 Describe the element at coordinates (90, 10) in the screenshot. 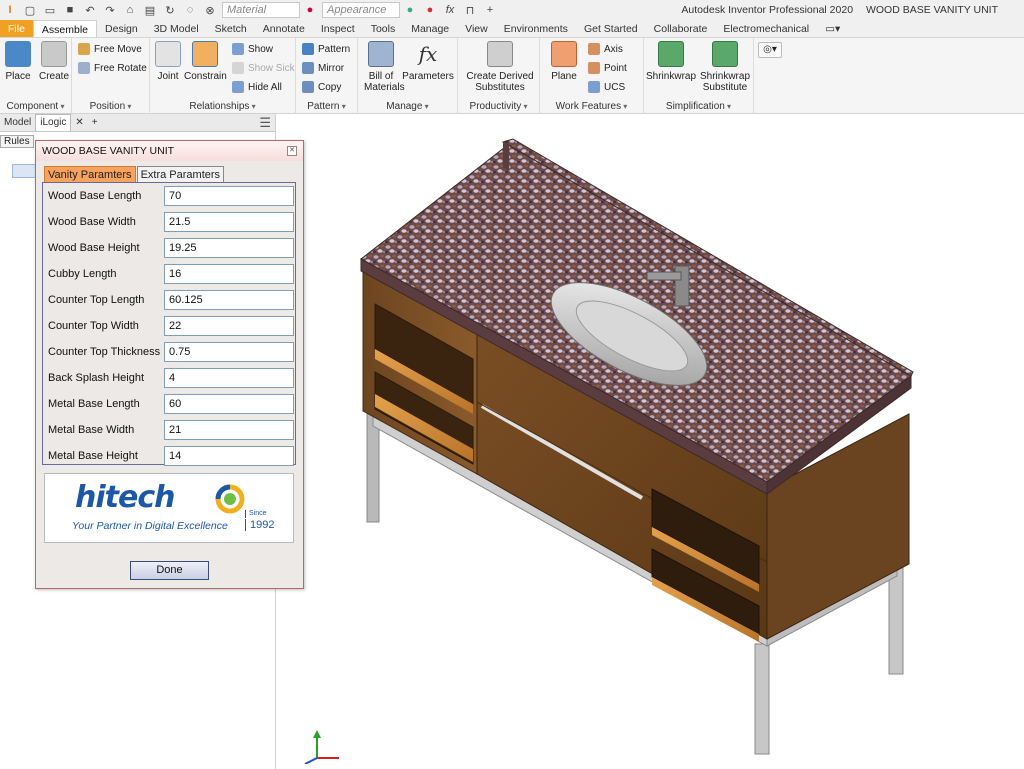

I see `undo-icon: ↶` at that location.